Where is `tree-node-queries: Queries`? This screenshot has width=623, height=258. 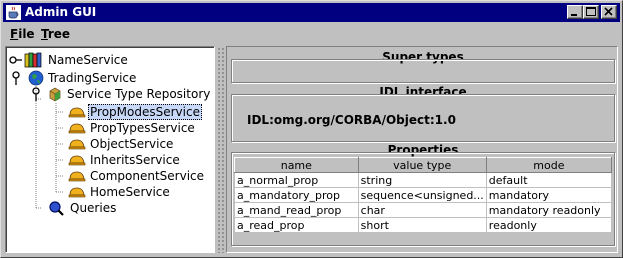 tree-node-queries: Queries is located at coordinates (110, 208).